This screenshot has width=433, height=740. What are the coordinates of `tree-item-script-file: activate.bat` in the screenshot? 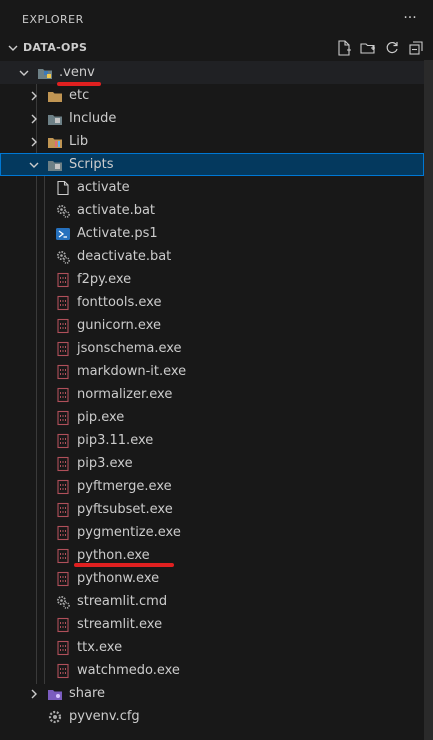 It's located at (212, 210).